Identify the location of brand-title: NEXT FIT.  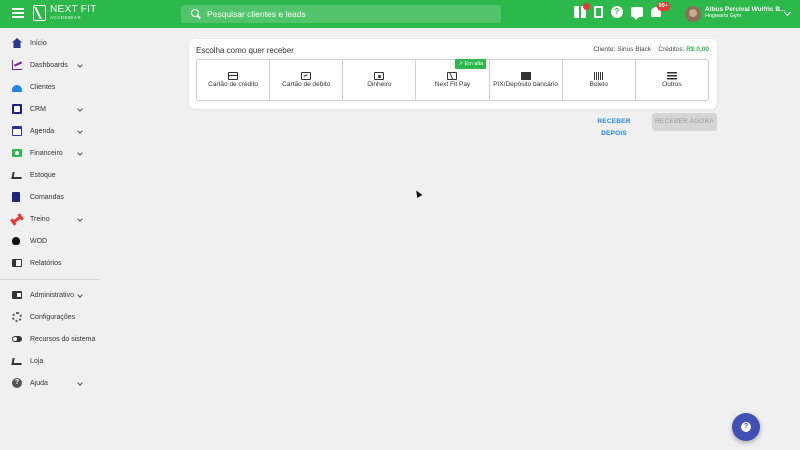
(73, 10).